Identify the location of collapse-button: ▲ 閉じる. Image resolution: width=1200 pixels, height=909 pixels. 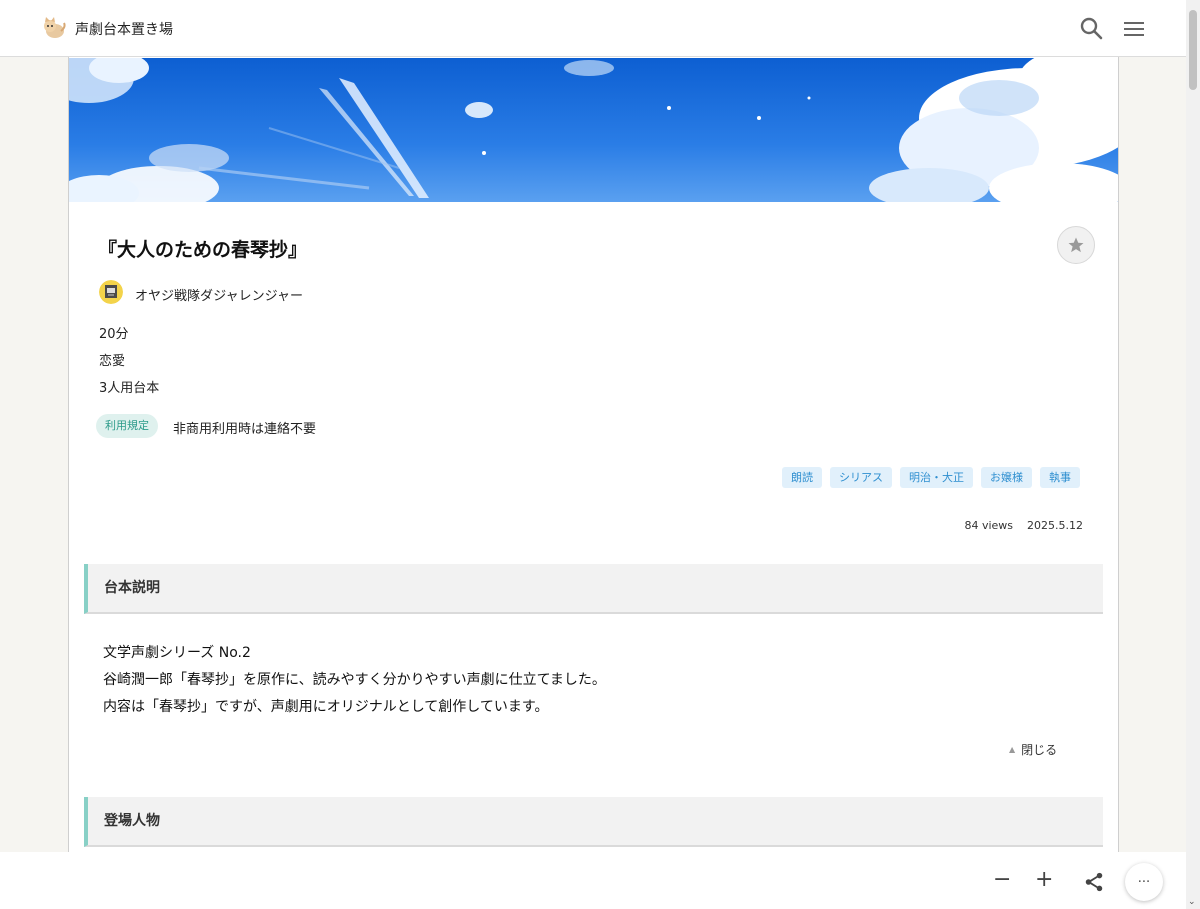
(1033, 749).